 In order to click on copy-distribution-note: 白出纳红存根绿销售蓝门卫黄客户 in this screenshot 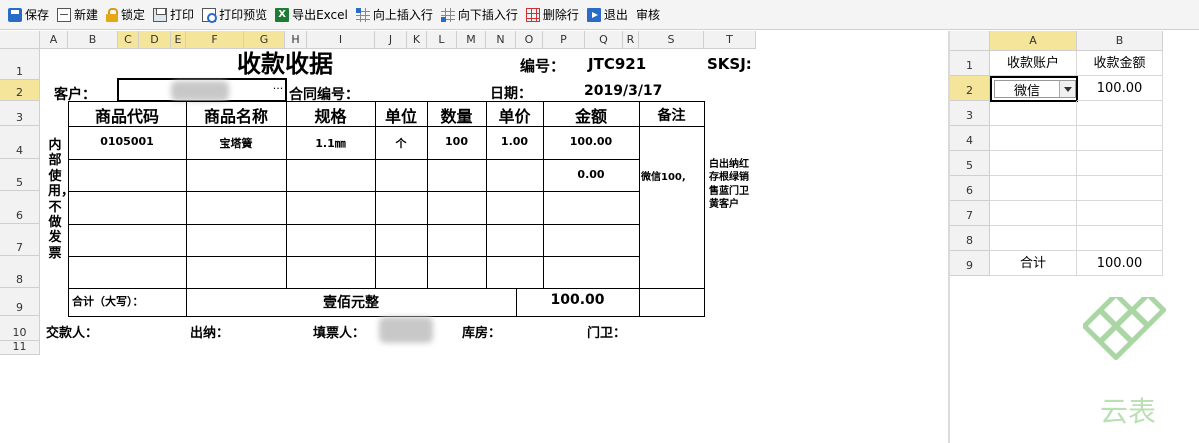, I will do `click(729, 184)`.